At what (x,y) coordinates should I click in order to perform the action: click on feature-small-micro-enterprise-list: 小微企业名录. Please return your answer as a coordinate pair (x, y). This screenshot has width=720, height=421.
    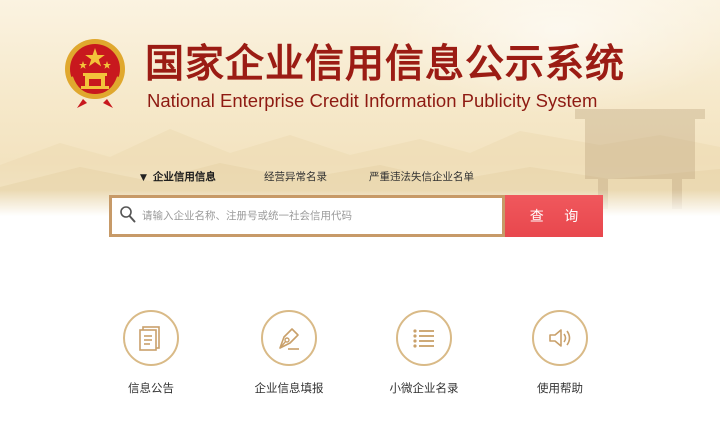
    Looking at the image, I should click on (424, 353).